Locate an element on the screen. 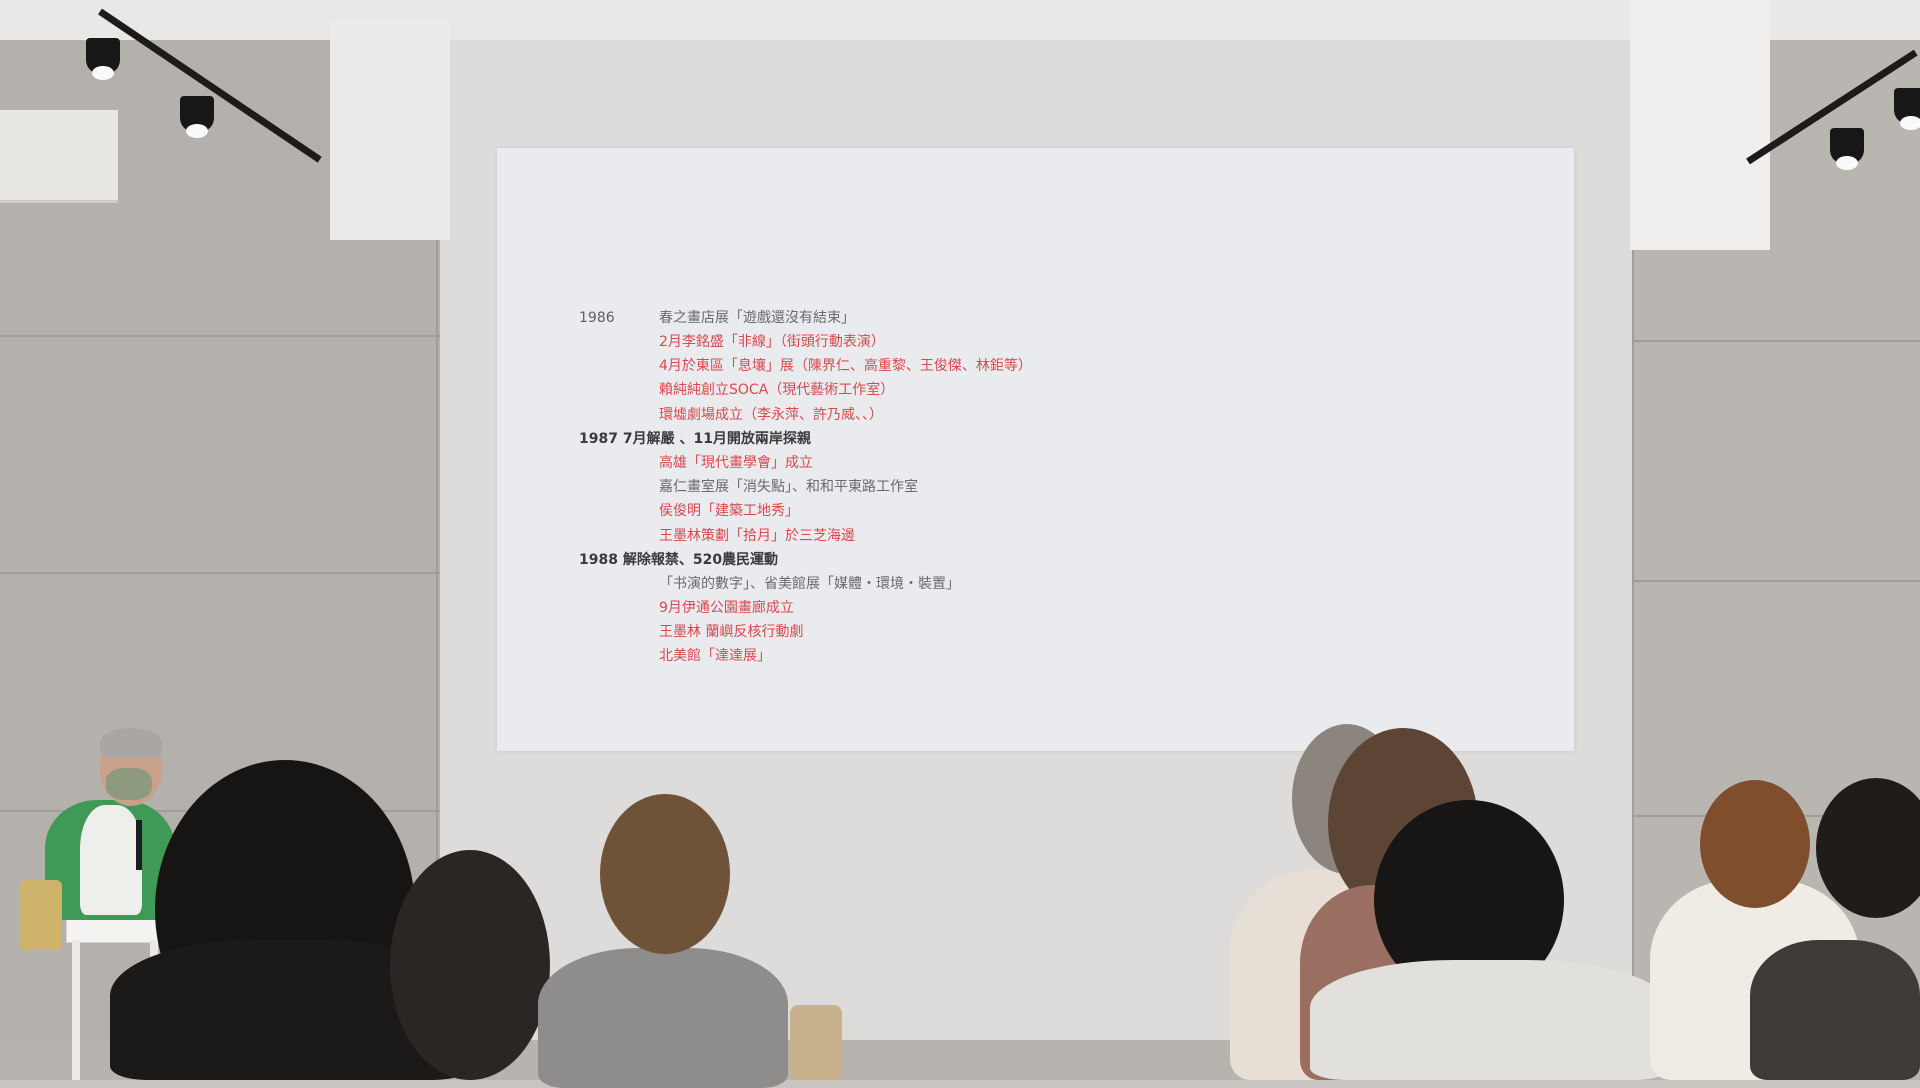 The width and height of the screenshot is (1920, 1088). speaker-hair is located at coordinates (131, 743).